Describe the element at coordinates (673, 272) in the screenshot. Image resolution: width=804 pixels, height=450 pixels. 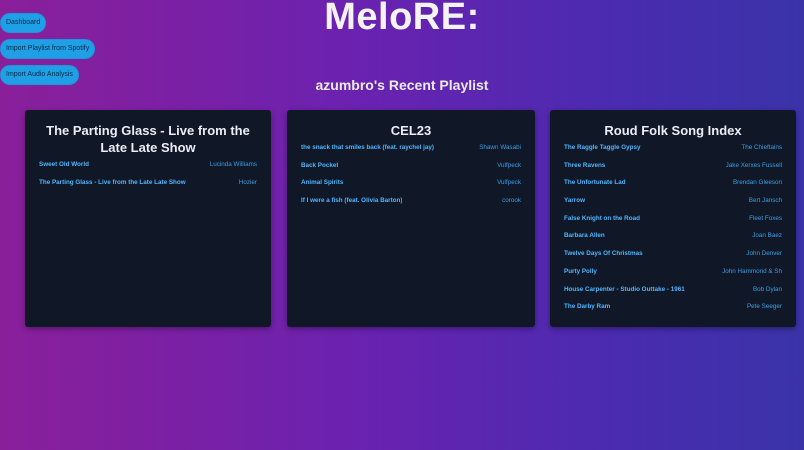
I see `track-row: Purty Polly John Hammond & Sh` at that location.